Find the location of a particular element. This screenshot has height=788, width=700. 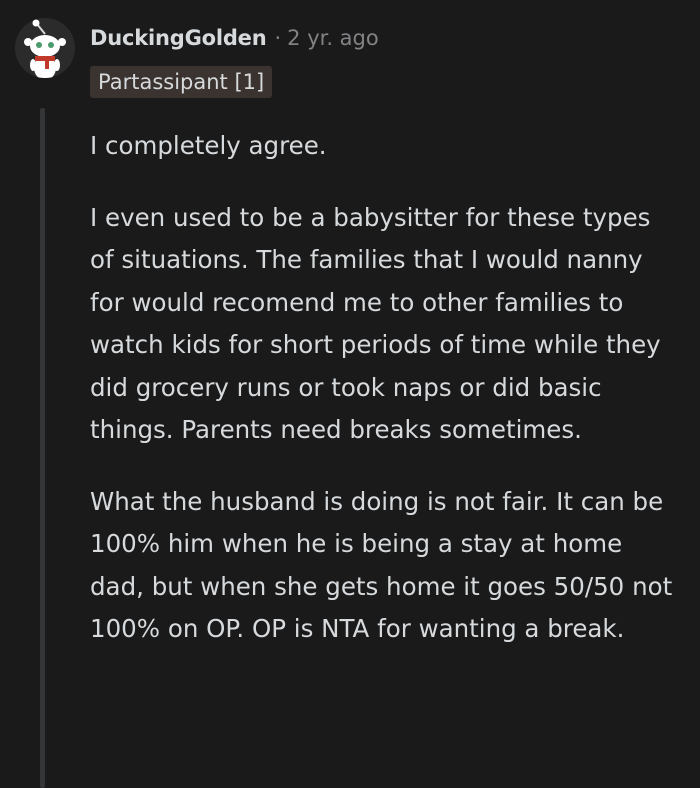

snoo-avatar-icon is located at coordinates (45, 48).